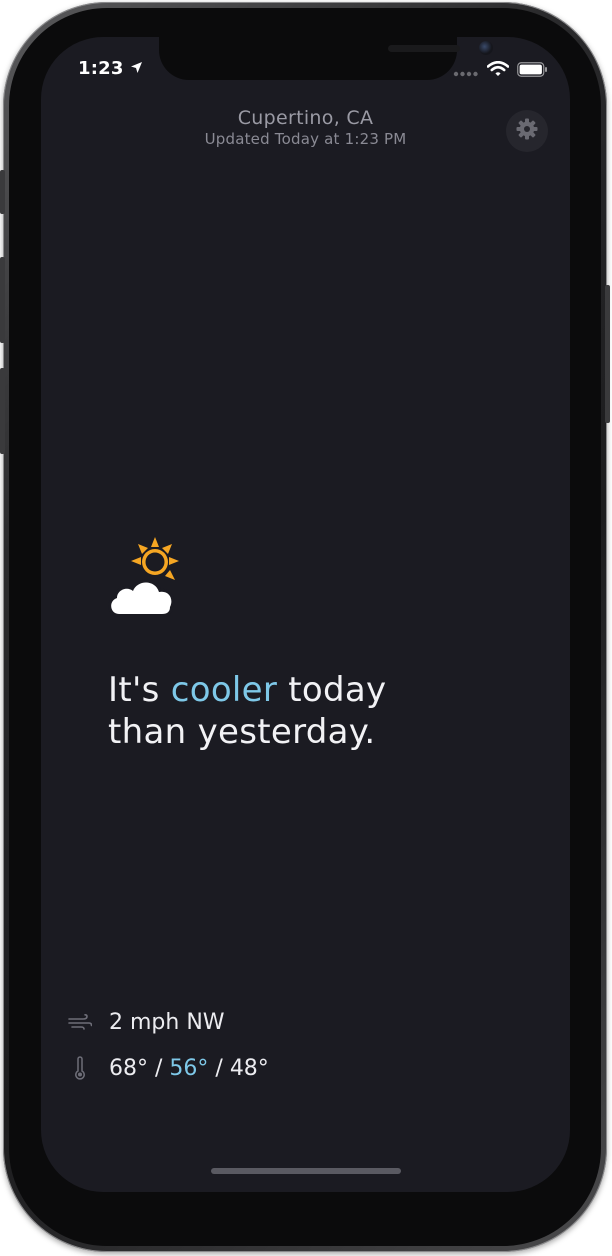  What do you see at coordinates (128, 1068) in the screenshot?
I see `temp-high: 68°` at bounding box center [128, 1068].